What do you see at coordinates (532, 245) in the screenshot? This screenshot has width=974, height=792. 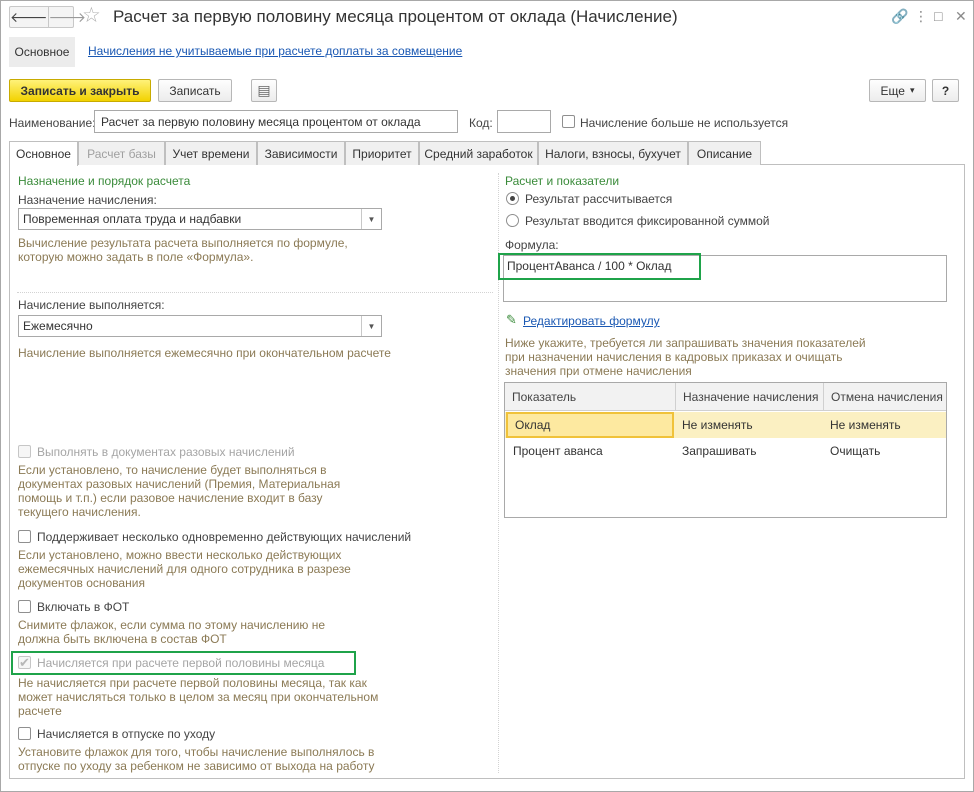 I see `formula-label: Формула:` at bounding box center [532, 245].